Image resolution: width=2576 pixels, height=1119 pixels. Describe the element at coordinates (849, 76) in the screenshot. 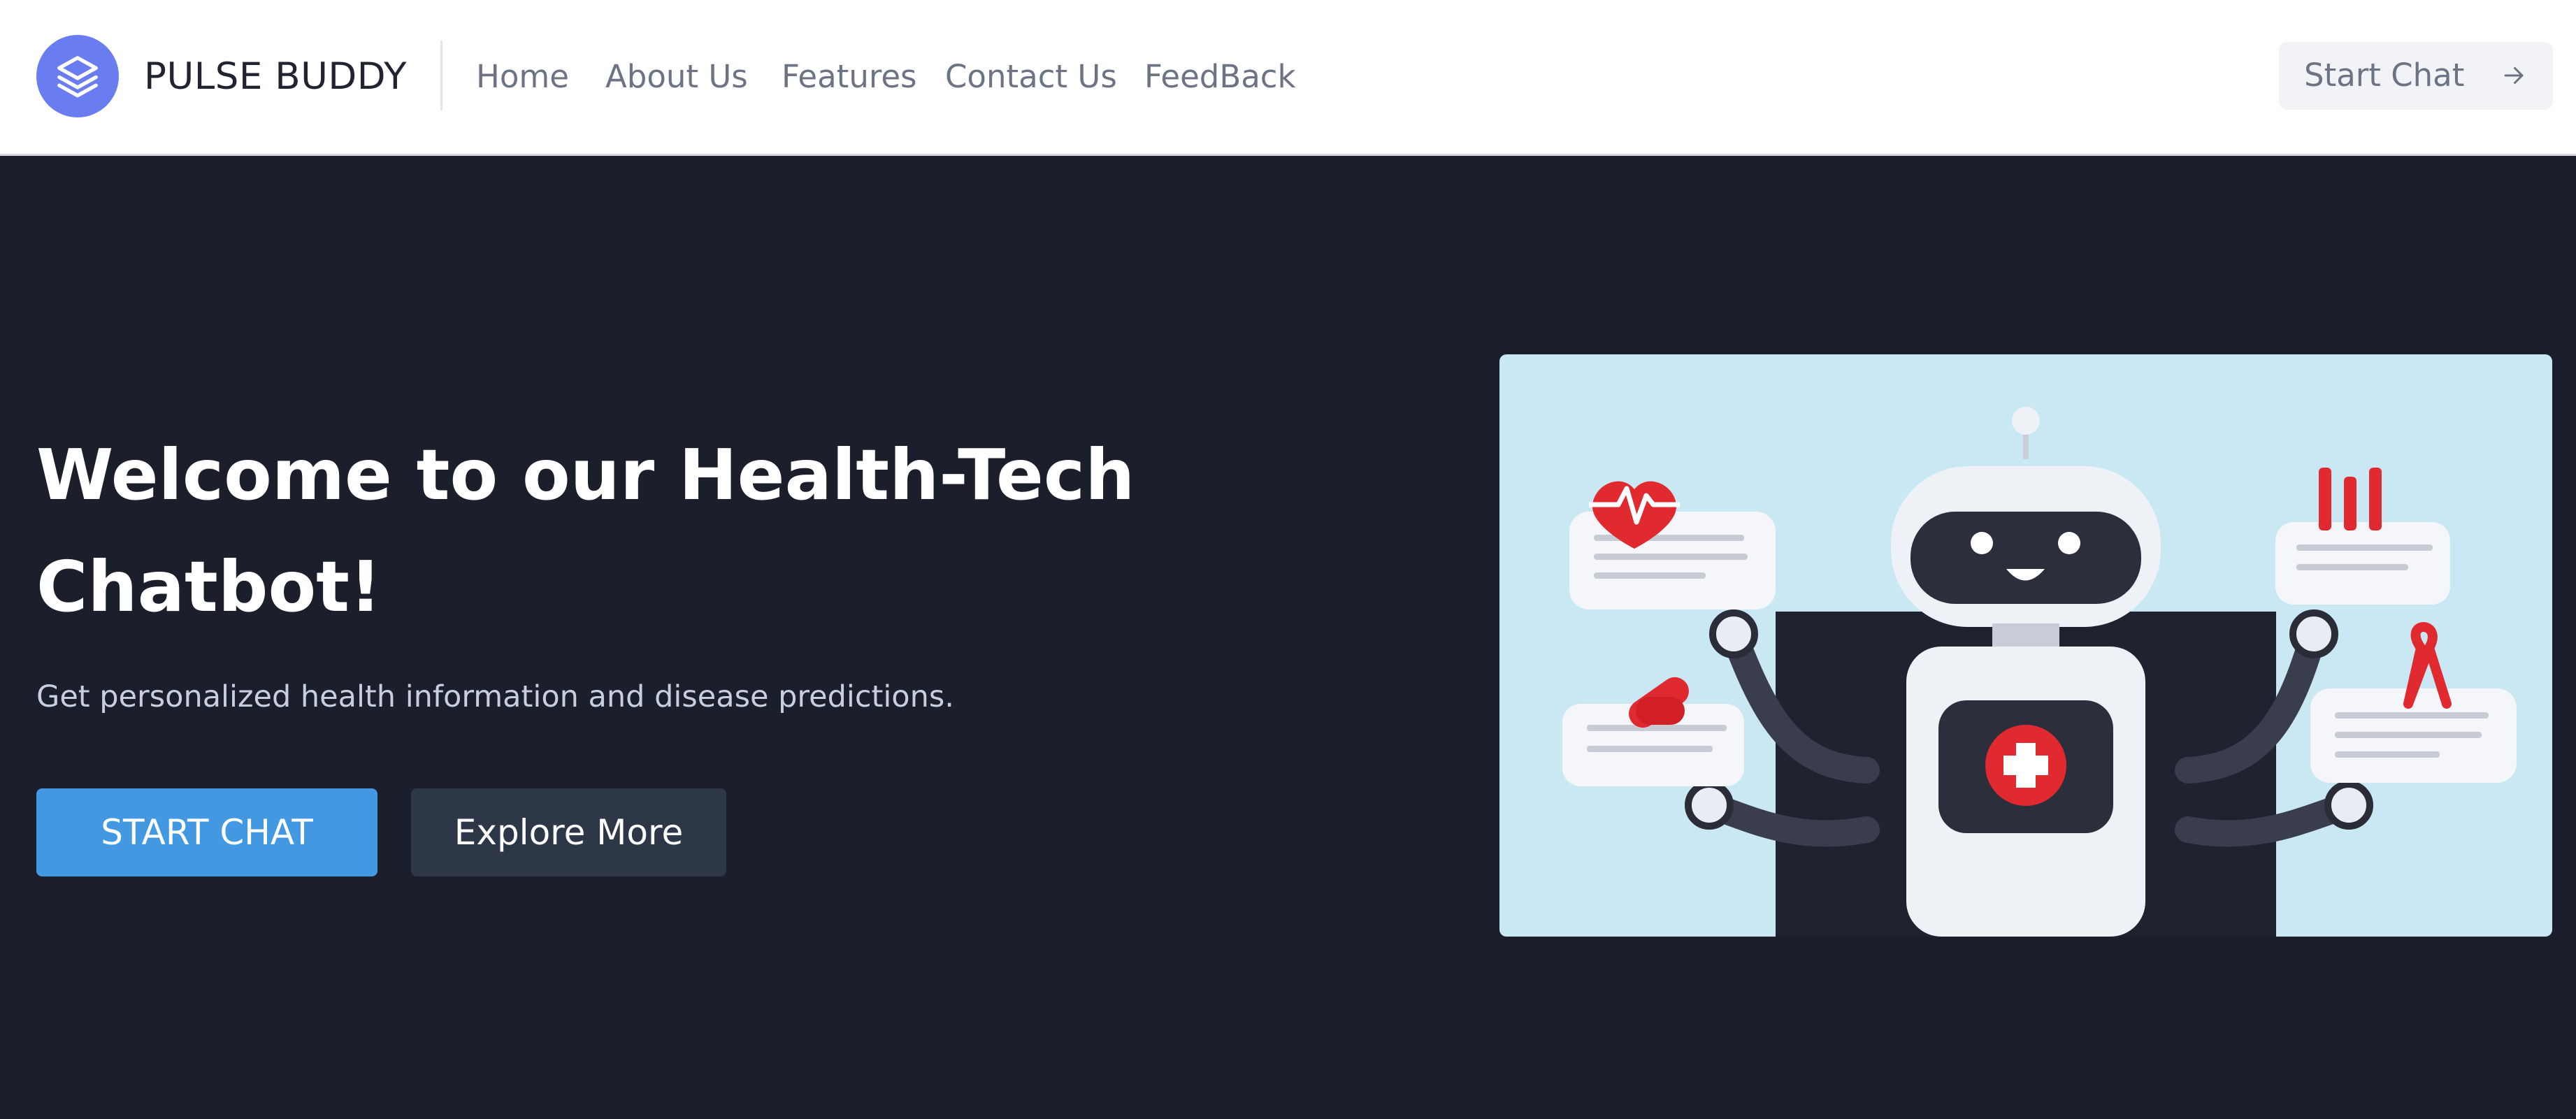

I see `nav-link-features: Features` at that location.